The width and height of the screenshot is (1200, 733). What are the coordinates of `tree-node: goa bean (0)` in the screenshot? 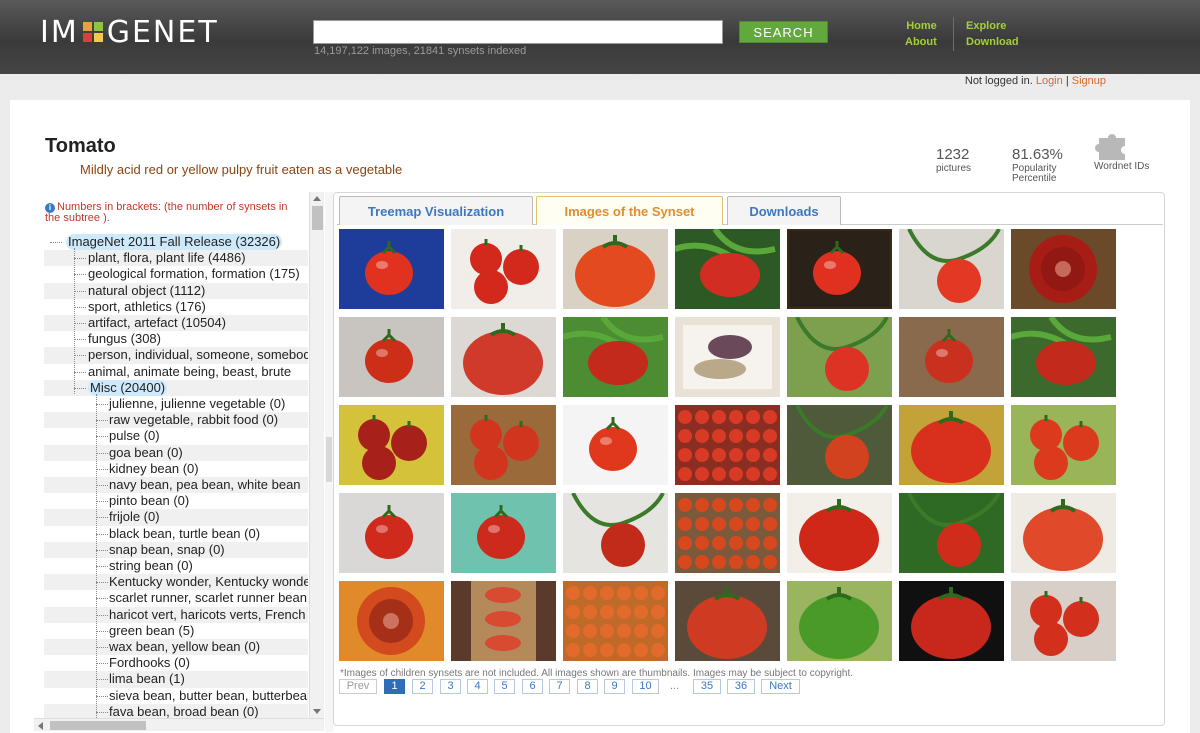 It's located at (176, 452).